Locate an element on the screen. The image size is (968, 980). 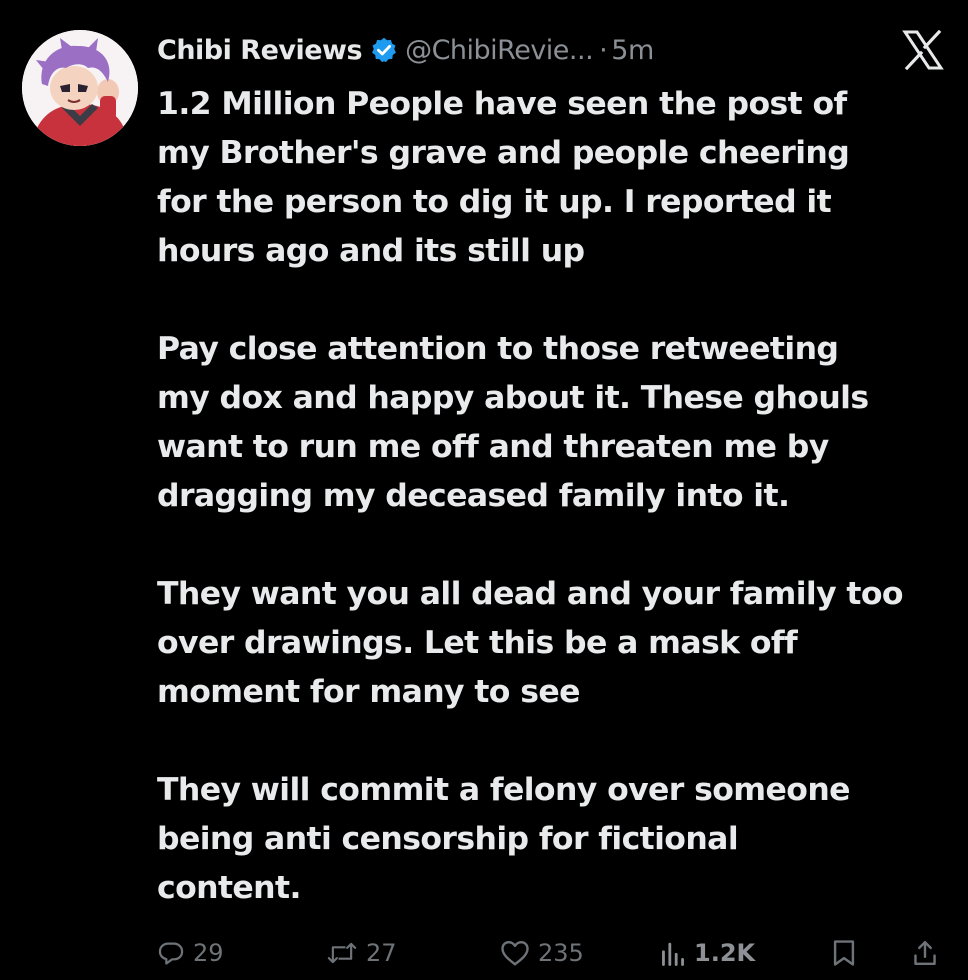
like-button: 235 is located at coordinates (542, 953).